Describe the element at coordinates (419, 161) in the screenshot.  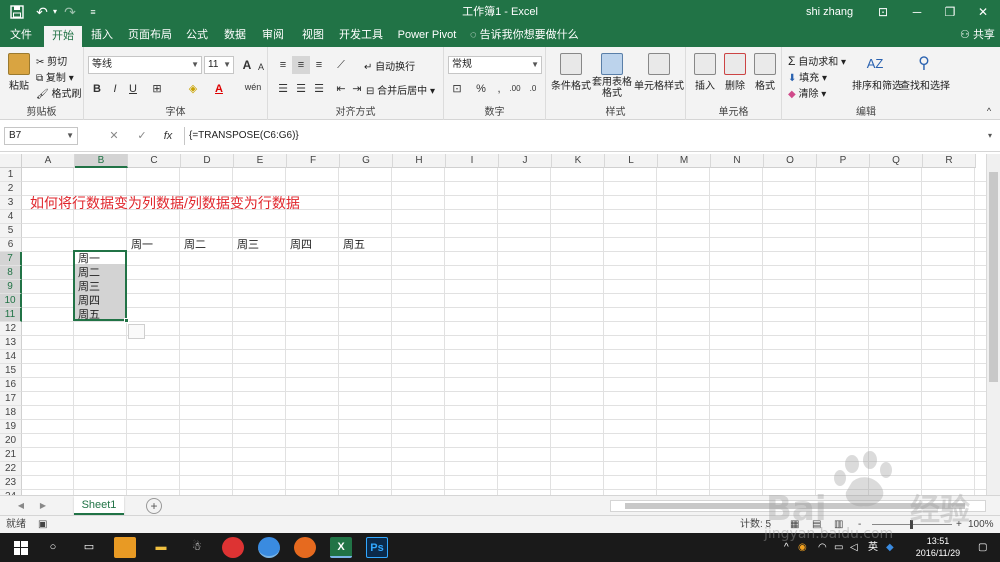
I see `column-header-h: H` at that location.